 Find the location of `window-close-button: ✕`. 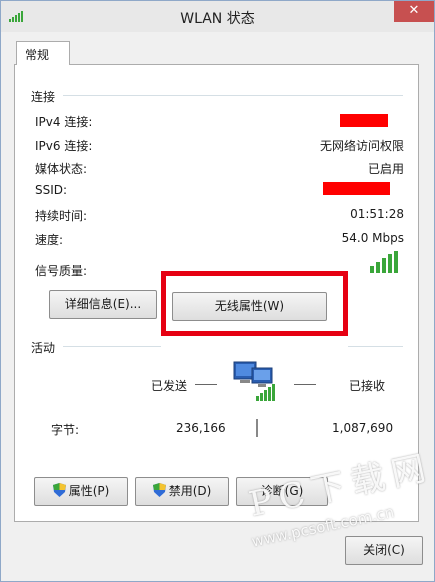

window-close-button: ✕ is located at coordinates (414, 11).